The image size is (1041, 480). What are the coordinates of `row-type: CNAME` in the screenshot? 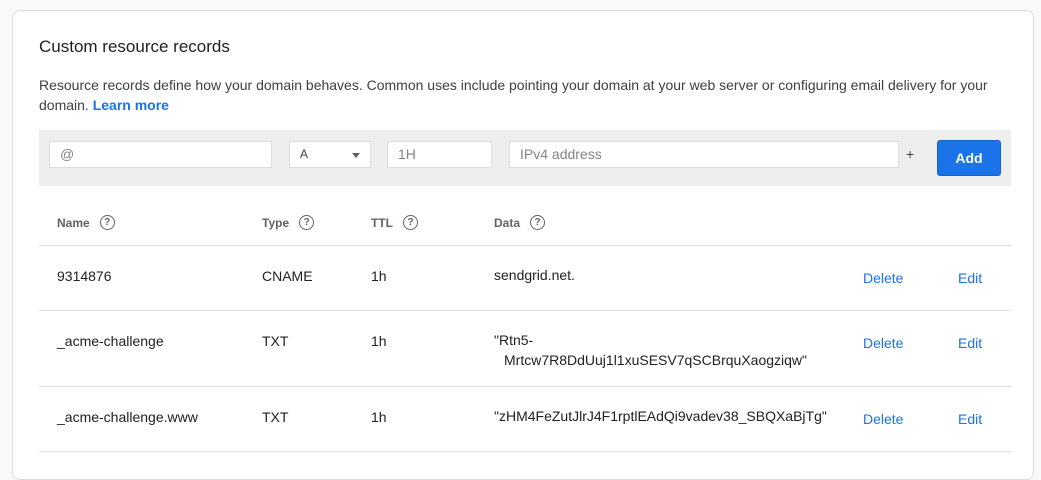 It's located at (287, 276).